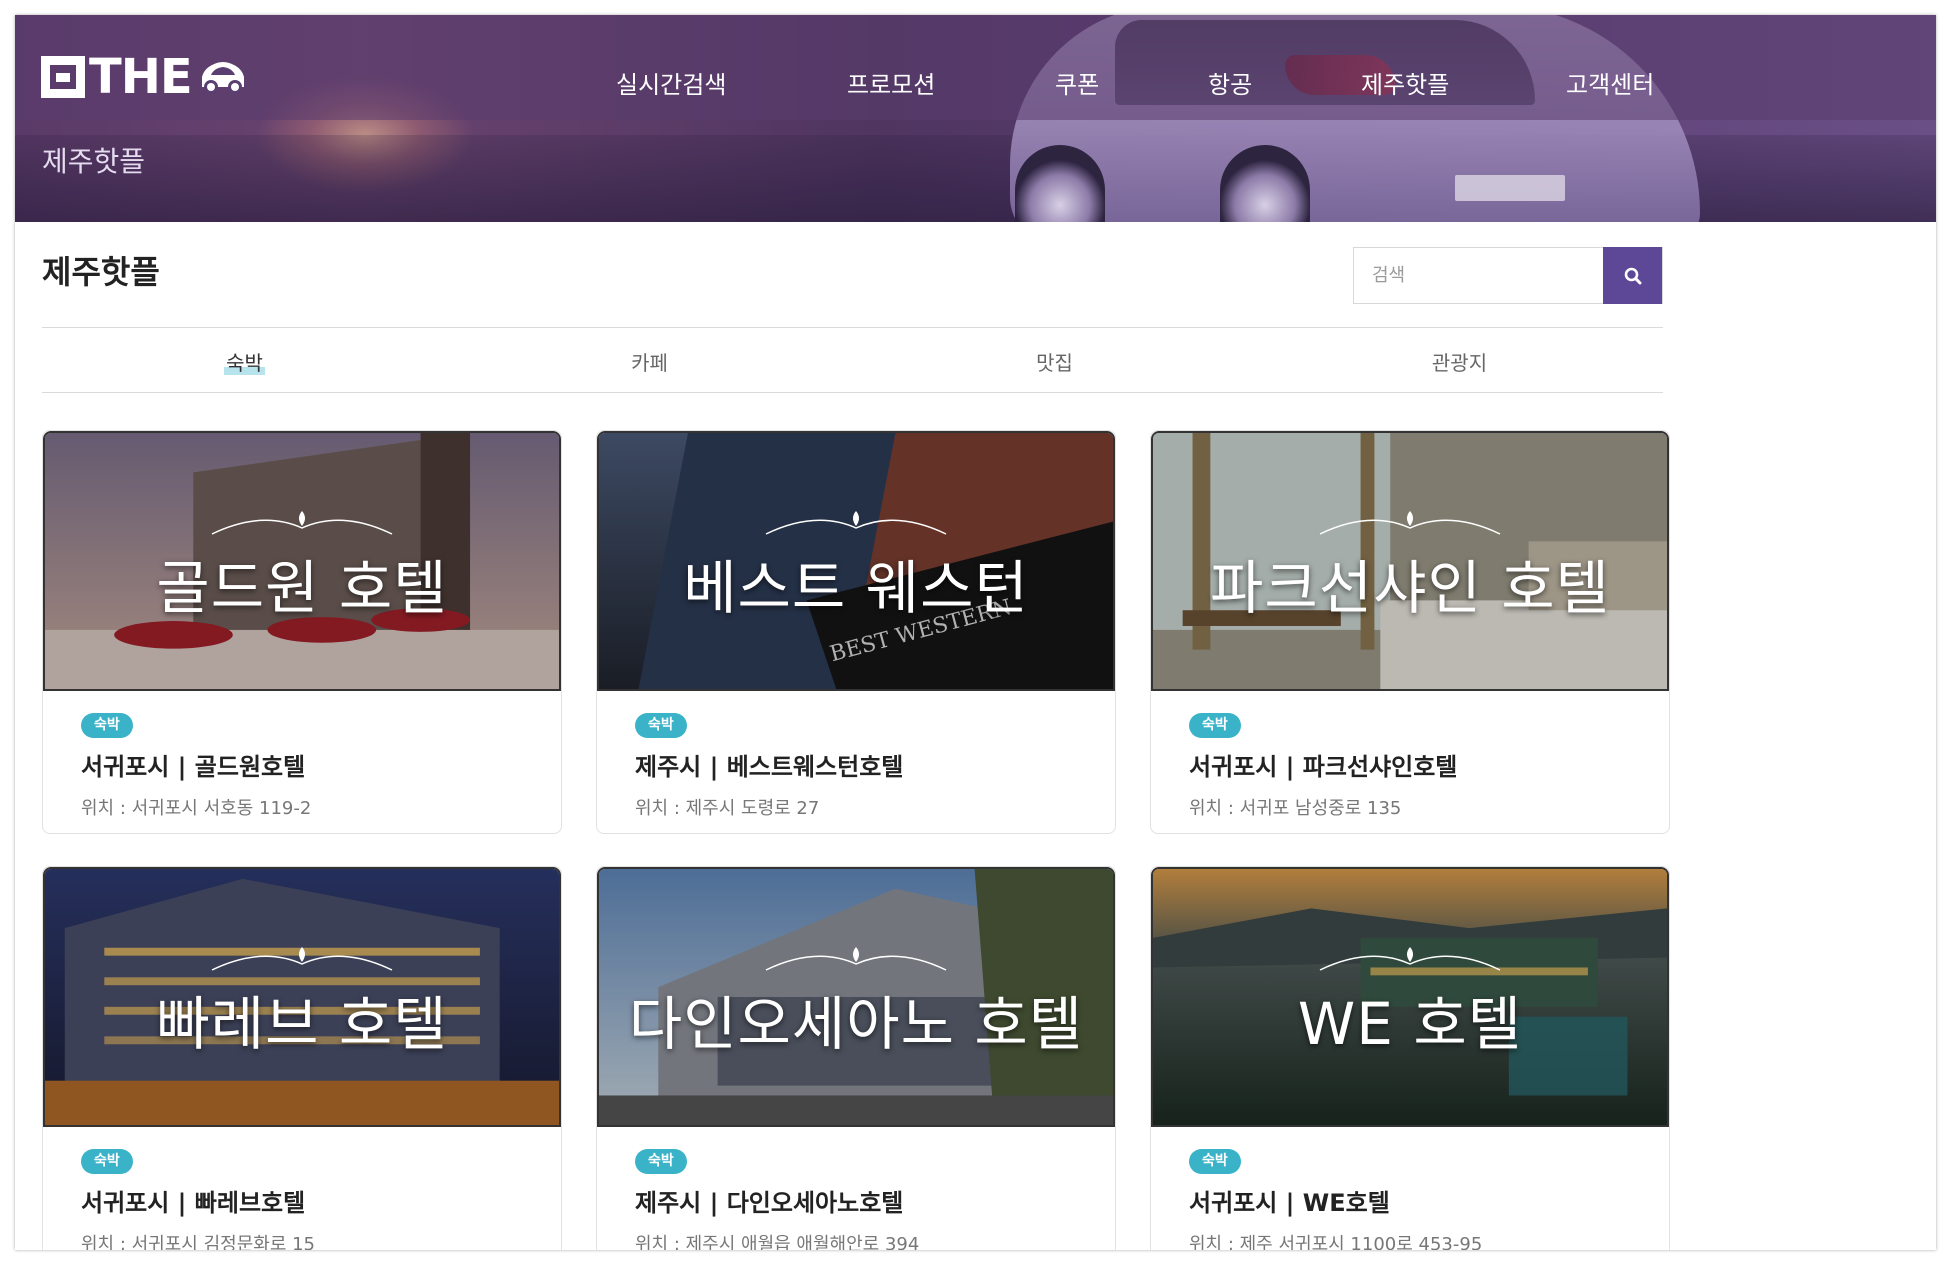 The height and width of the screenshot is (1264, 1951). Describe the element at coordinates (1295, 808) in the screenshot. I see `hotel-location: 위치 : 서귀포 남성중로 135` at that location.